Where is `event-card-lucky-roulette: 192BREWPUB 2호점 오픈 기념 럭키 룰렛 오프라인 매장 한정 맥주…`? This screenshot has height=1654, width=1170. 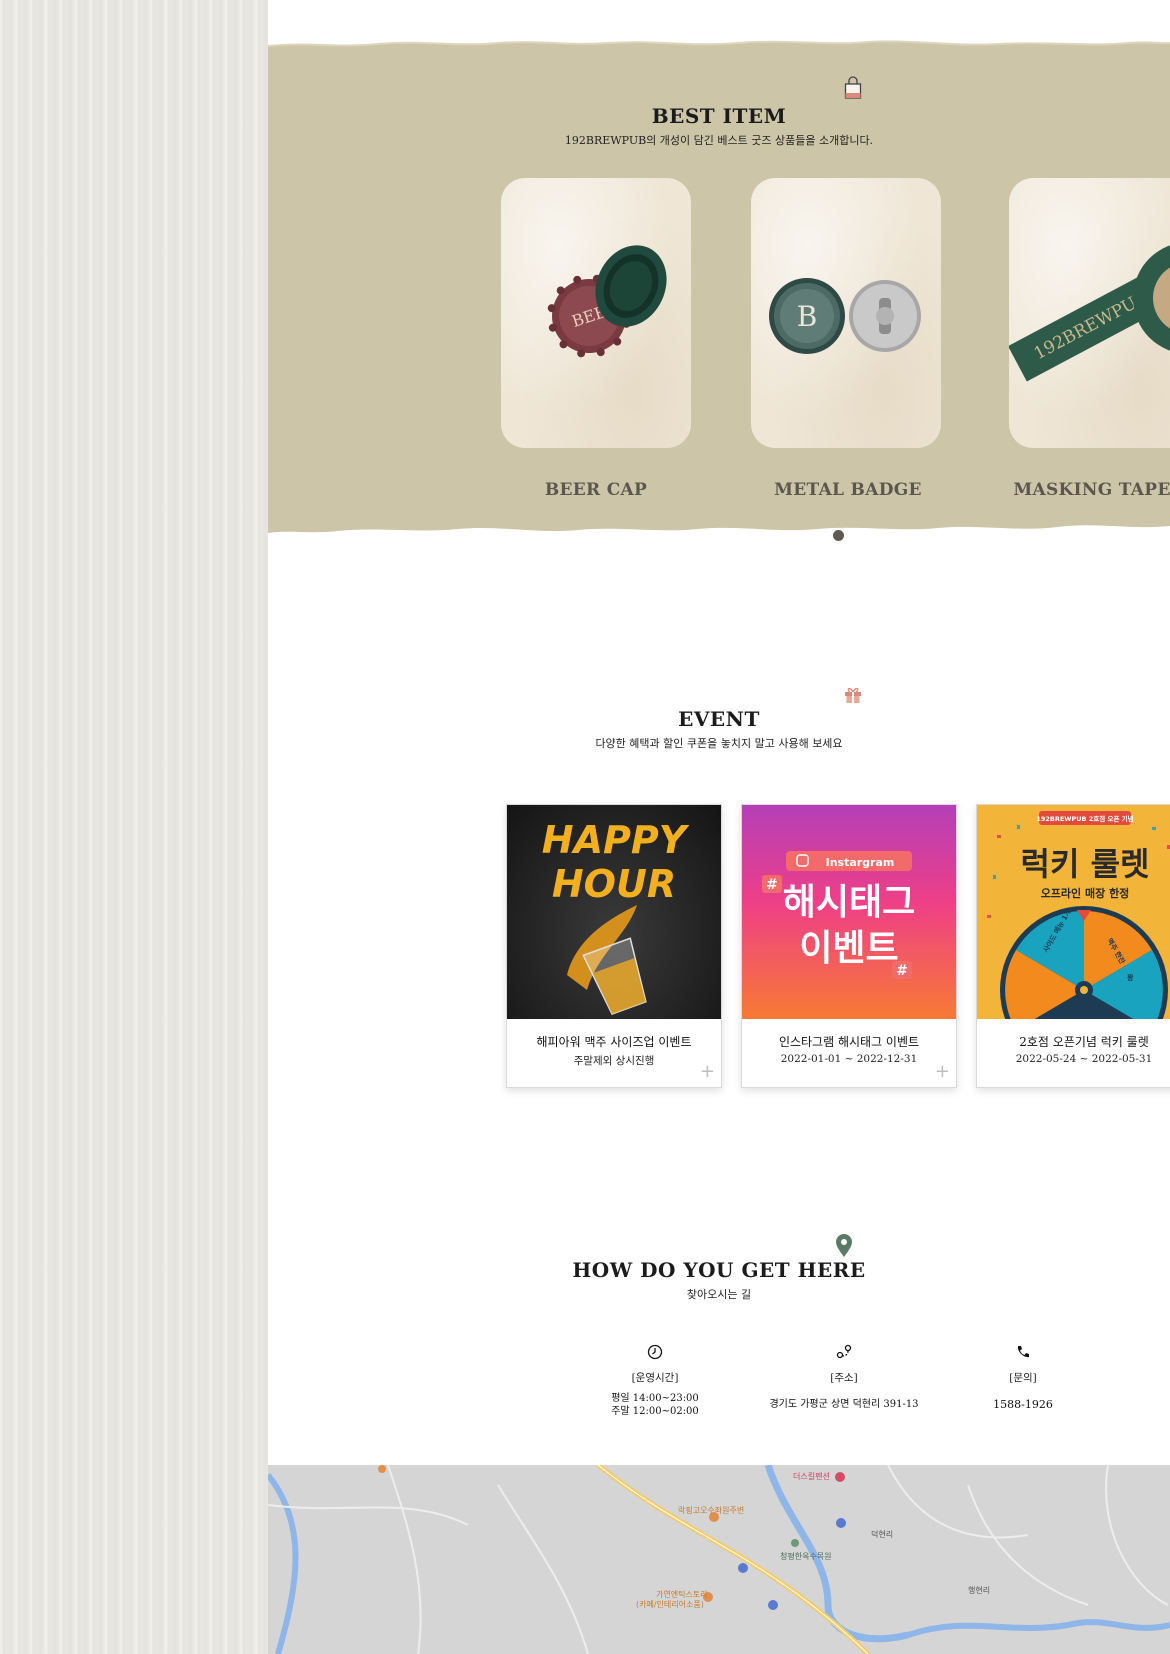 event-card-lucky-roulette: 192BREWPUB 2호점 오픈 기념 럭키 룰렛 오프라인 매장 한정 맥주… is located at coordinates (1073, 946).